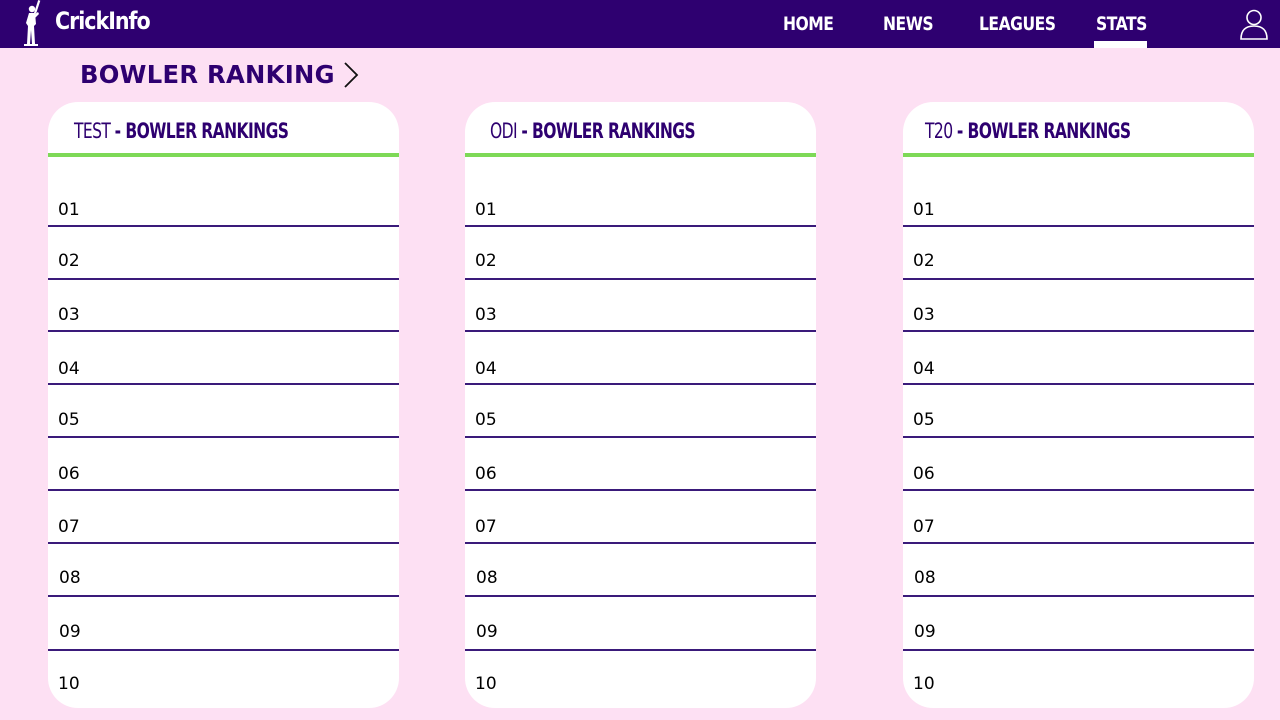 The width and height of the screenshot is (1280, 720). I want to click on card-format-label: T20, so click(939, 131).